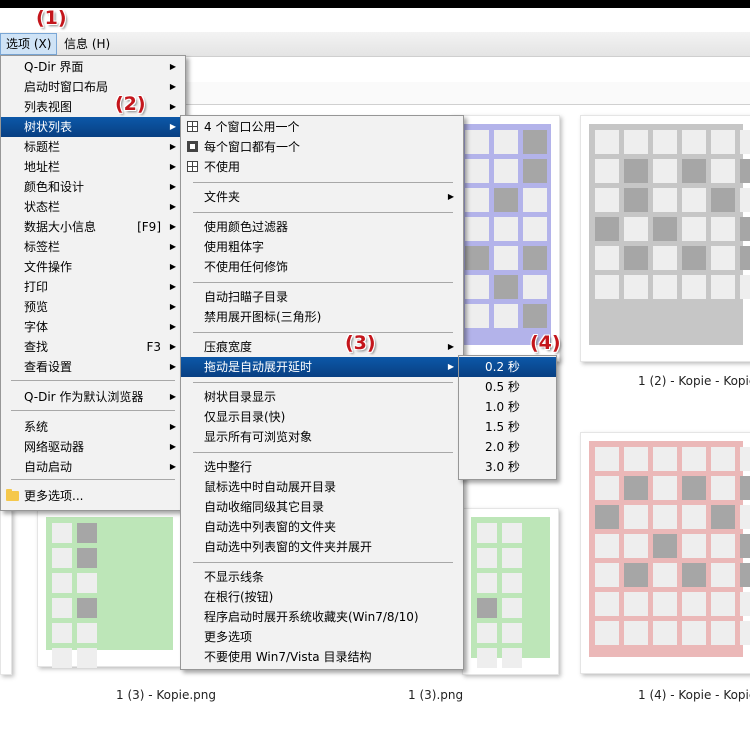 The height and width of the screenshot is (750, 750). Describe the element at coordinates (93, 207) in the screenshot. I see `main-menu-item: 状态栏 ▶` at that location.